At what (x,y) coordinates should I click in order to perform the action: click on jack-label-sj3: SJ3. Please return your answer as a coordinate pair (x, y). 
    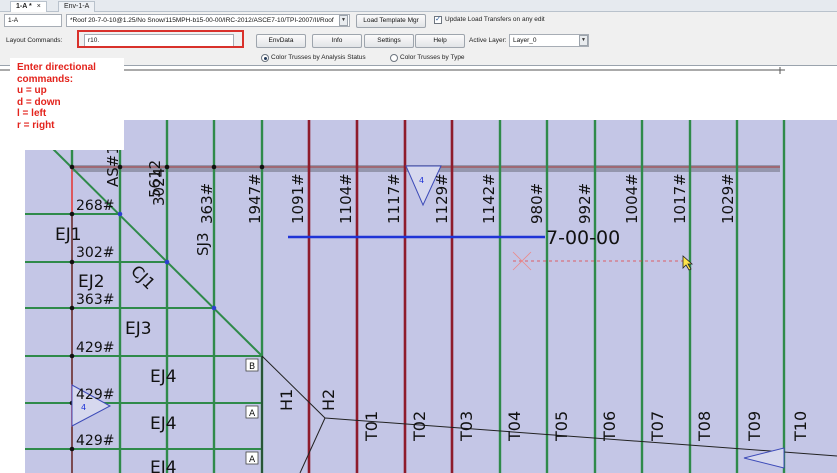
    Looking at the image, I should click on (203, 245).